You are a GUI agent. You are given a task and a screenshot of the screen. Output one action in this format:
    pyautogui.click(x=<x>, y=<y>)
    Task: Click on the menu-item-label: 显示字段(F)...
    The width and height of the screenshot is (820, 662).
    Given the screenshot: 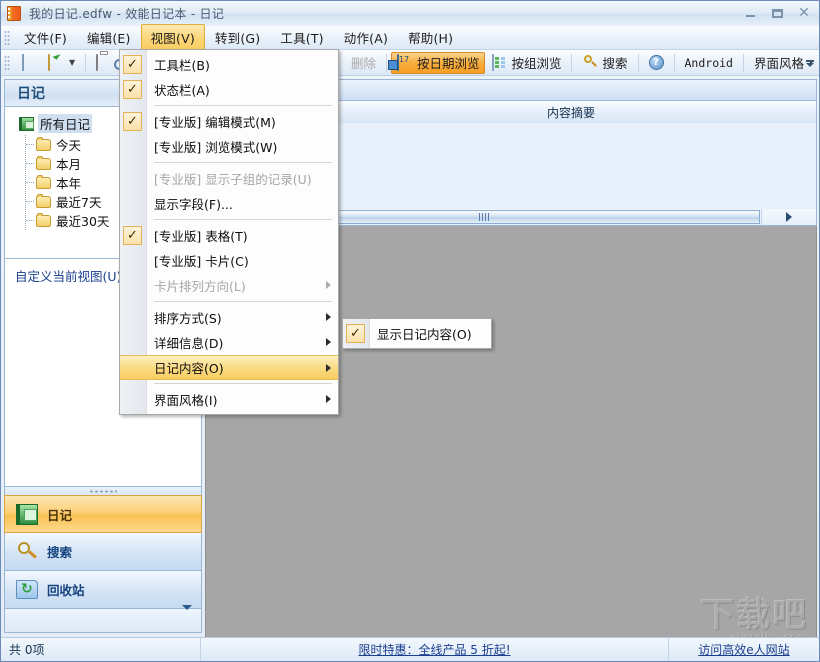 What is the action you would take?
    pyautogui.click(x=193, y=204)
    